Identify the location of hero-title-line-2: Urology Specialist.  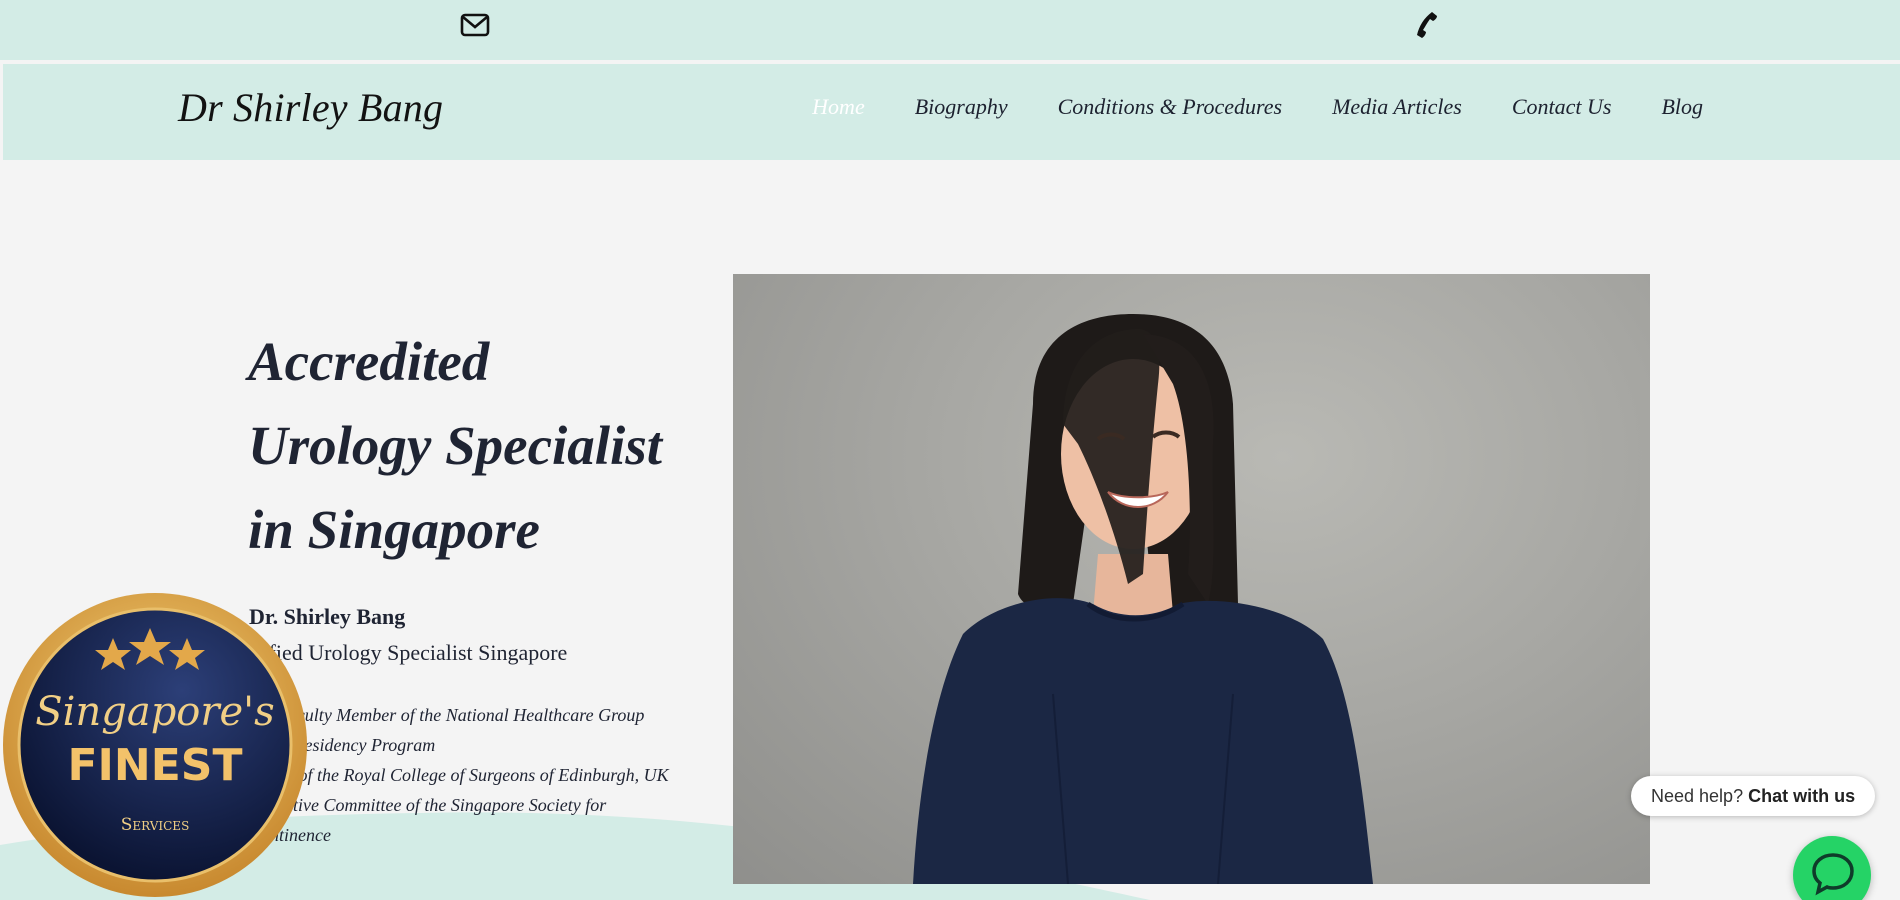
(455, 445).